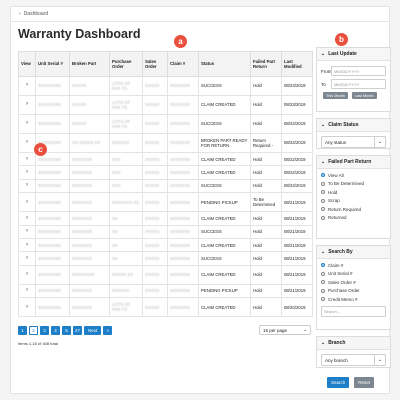  I want to click on last-page-button: », so click(108, 330).